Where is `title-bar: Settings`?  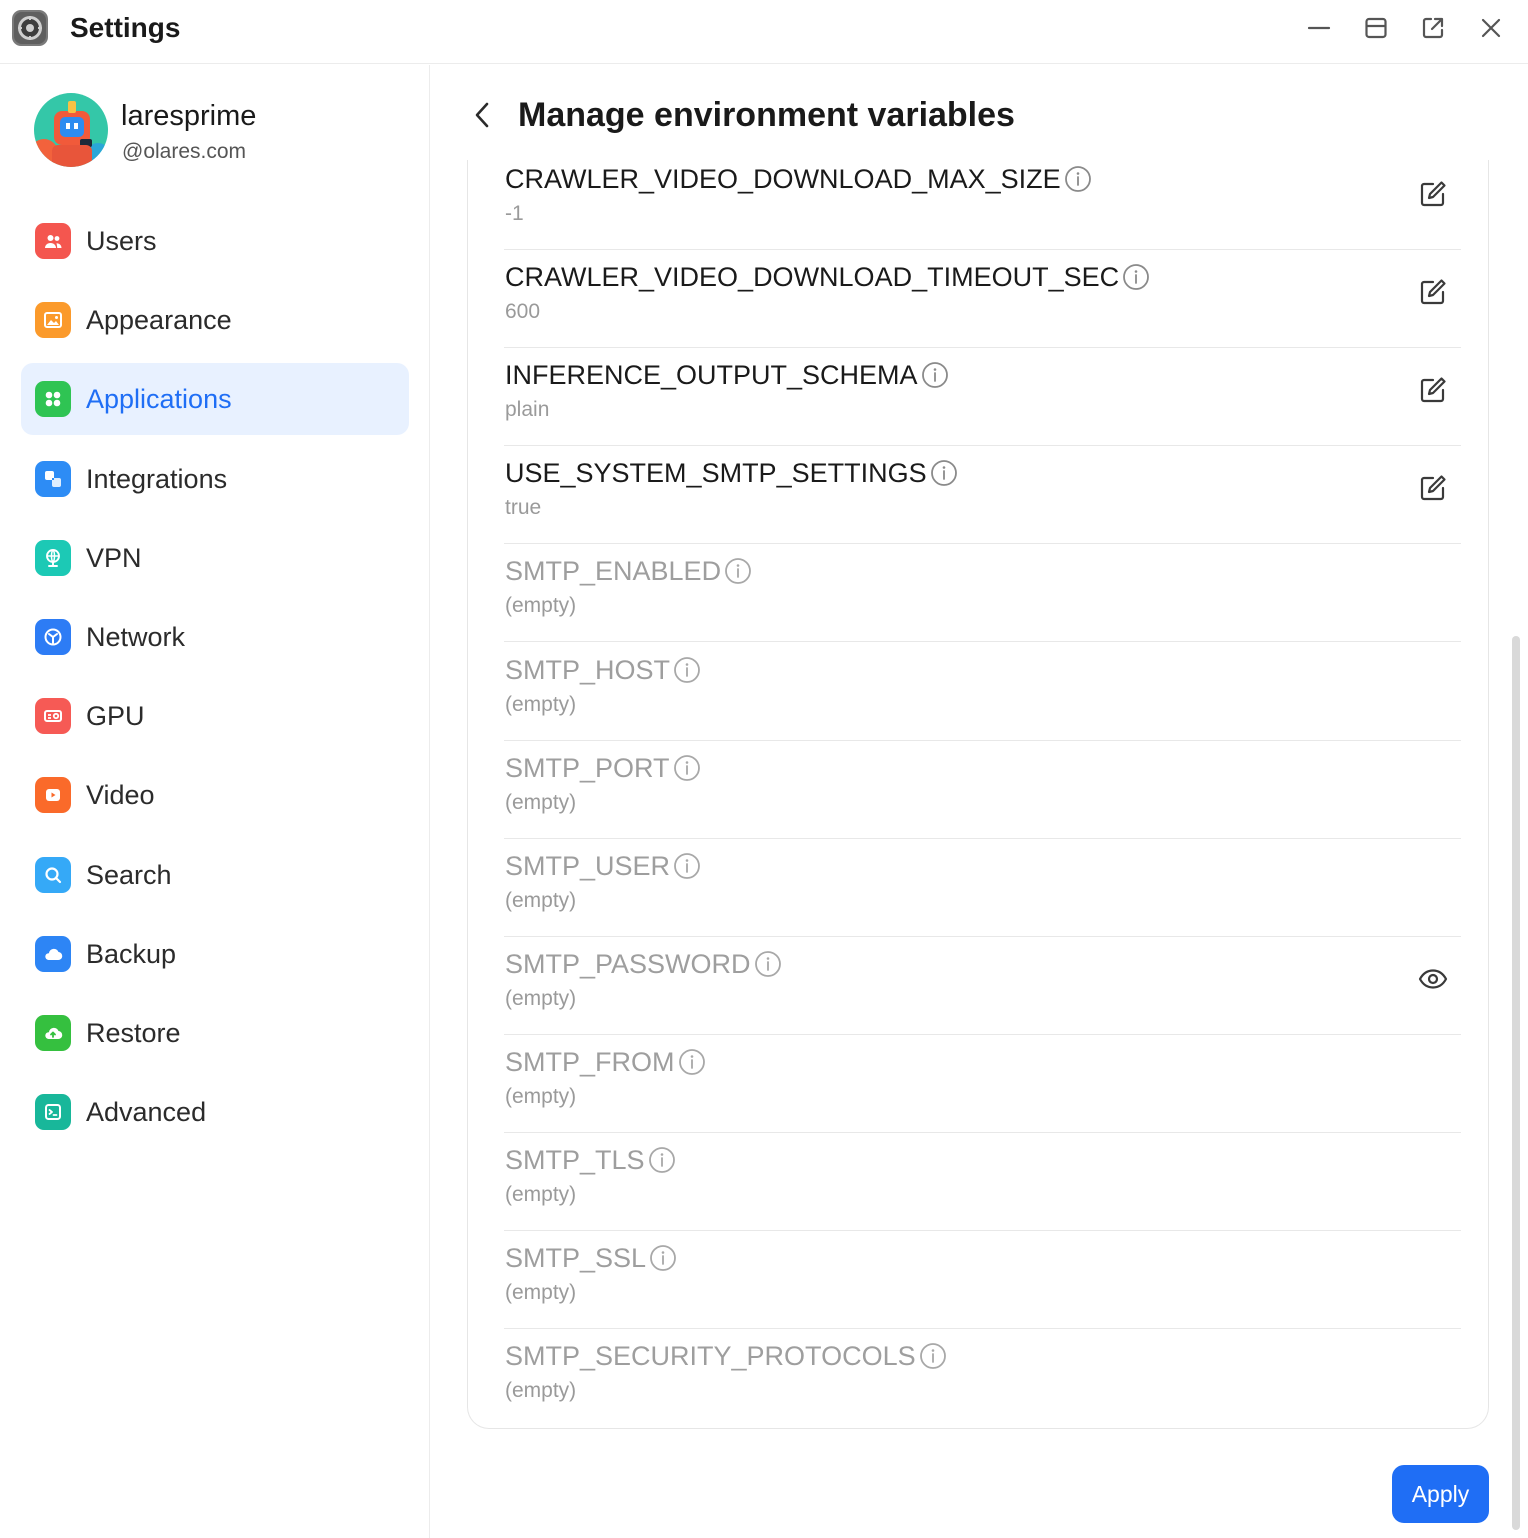
title-bar: Settings is located at coordinates (764, 32).